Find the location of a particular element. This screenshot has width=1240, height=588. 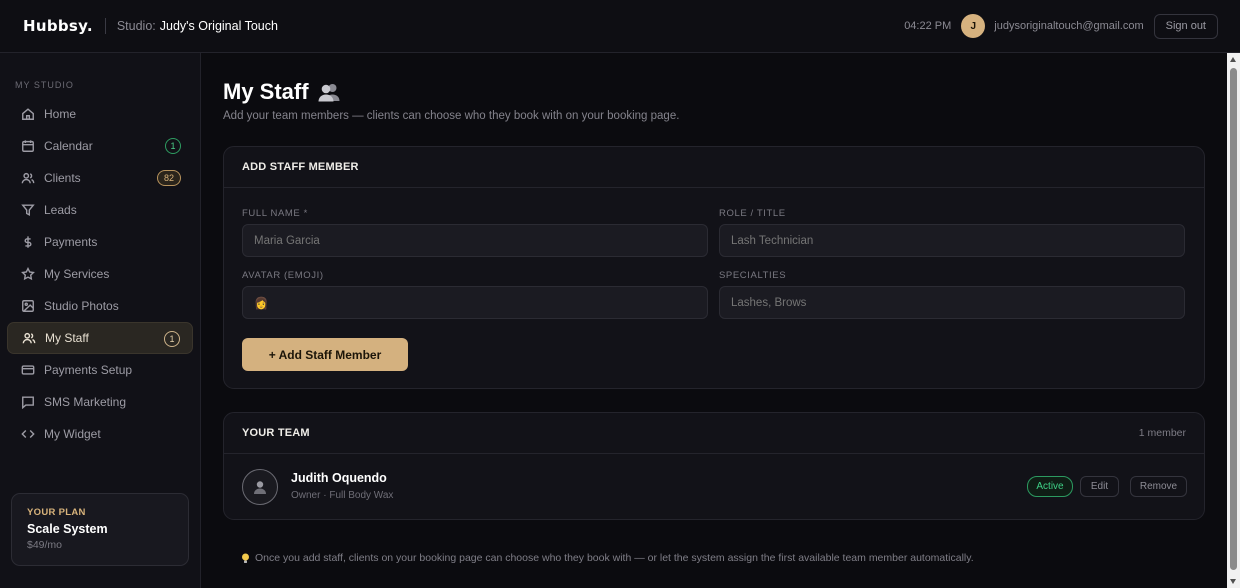

member-avatar is located at coordinates (260, 487).